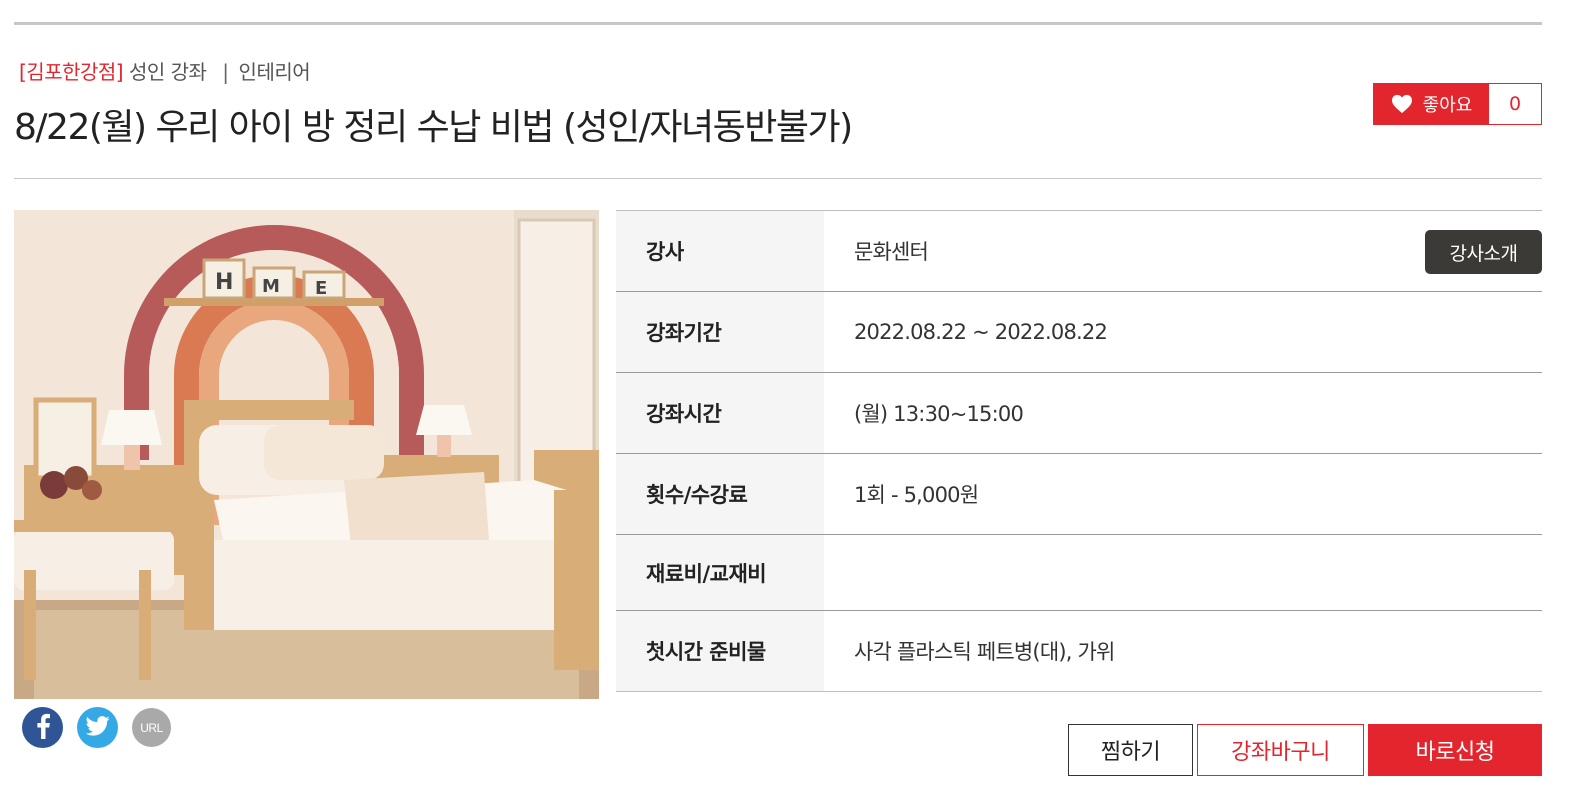 This screenshot has height=805, width=1585. Describe the element at coordinates (720, 251) in the screenshot. I see `instructor-label: 강사` at that location.